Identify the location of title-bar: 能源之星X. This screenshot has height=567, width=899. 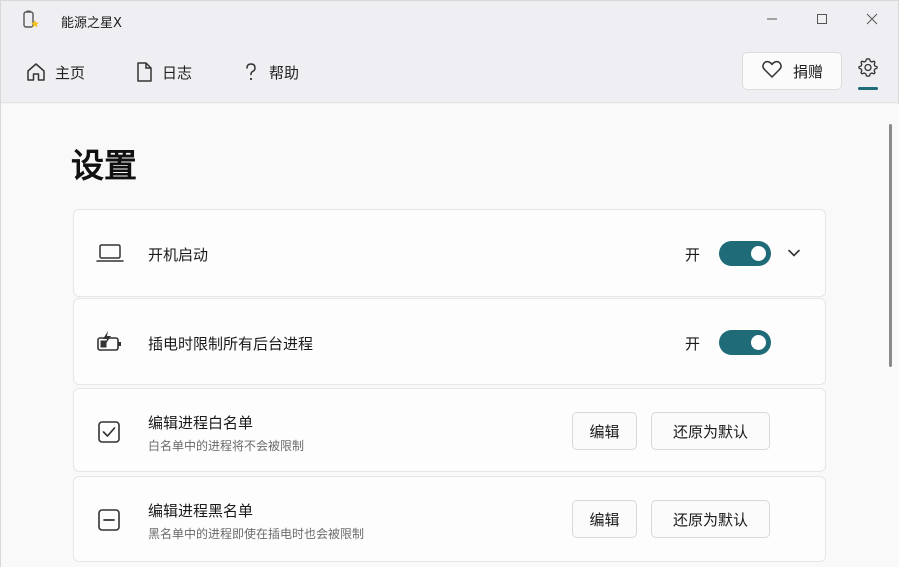
(449, 20).